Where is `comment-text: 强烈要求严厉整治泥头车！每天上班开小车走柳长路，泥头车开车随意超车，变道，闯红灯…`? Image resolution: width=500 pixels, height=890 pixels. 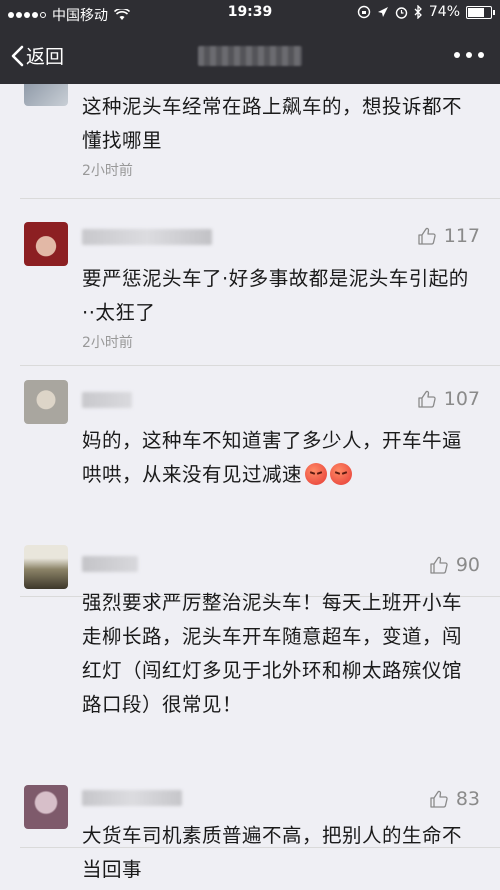 comment-text: 强烈要求严厉整治泥头车！每天上班开小车走柳长路，泥头车开车随意超车，变道，闯红灯… is located at coordinates (272, 653).